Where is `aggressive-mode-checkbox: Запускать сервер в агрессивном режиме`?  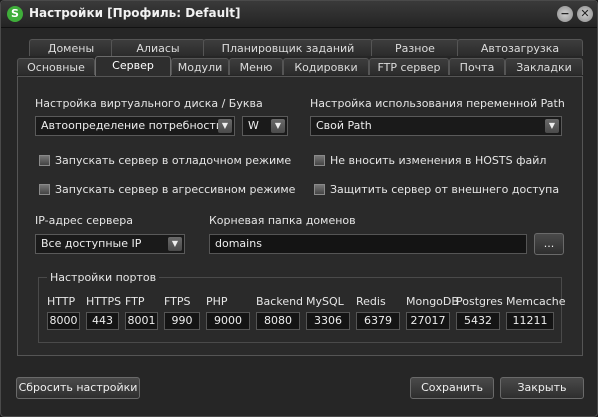
aggressive-mode-checkbox: Запускать сервер в агрессивном режиме is located at coordinates (167, 190).